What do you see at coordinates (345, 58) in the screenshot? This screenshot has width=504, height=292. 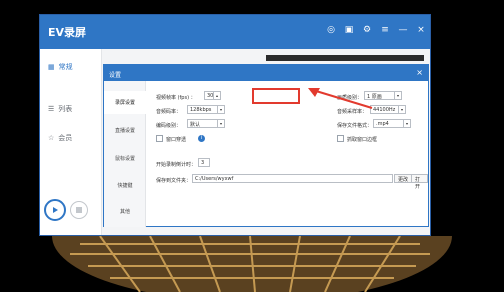 I see `preview-strip` at bounding box center [345, 58].